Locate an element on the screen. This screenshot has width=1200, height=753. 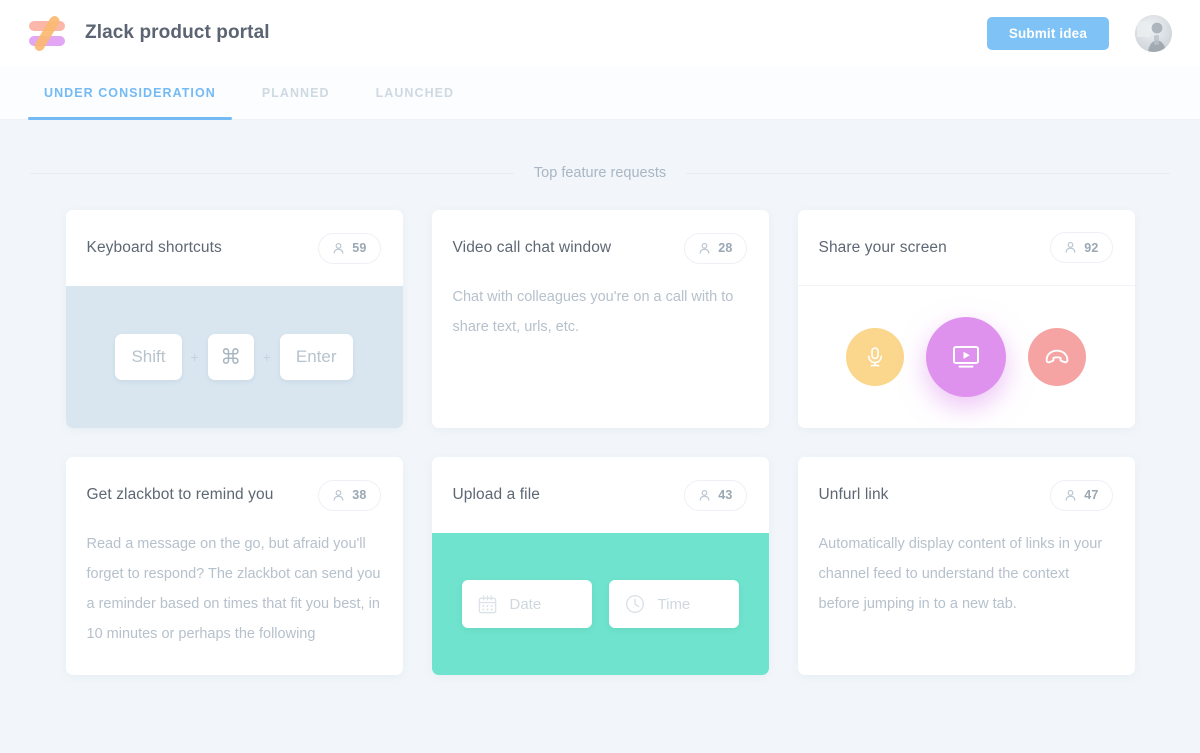
vote-count: 59 is located at coordinates (359, 248).